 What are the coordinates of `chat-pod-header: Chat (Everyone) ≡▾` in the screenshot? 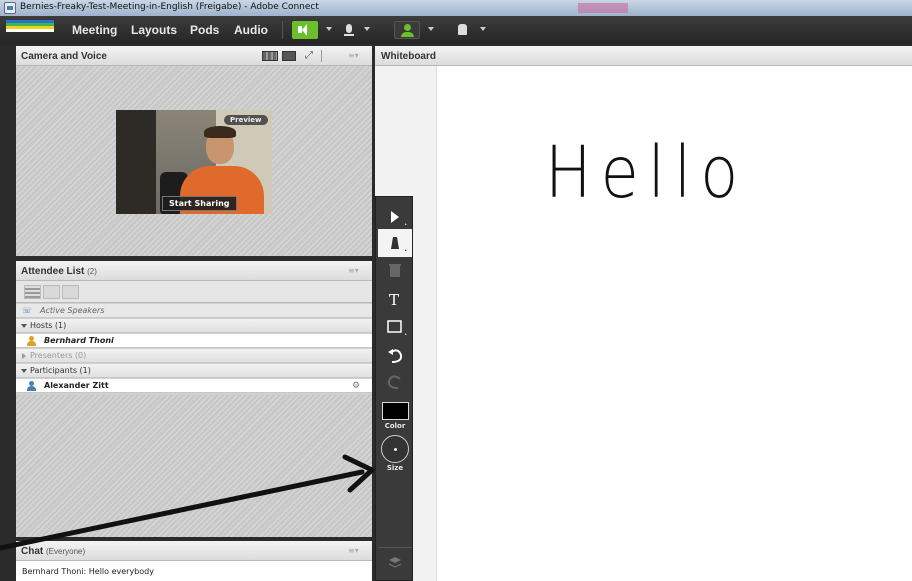 It's located at (194, 551).